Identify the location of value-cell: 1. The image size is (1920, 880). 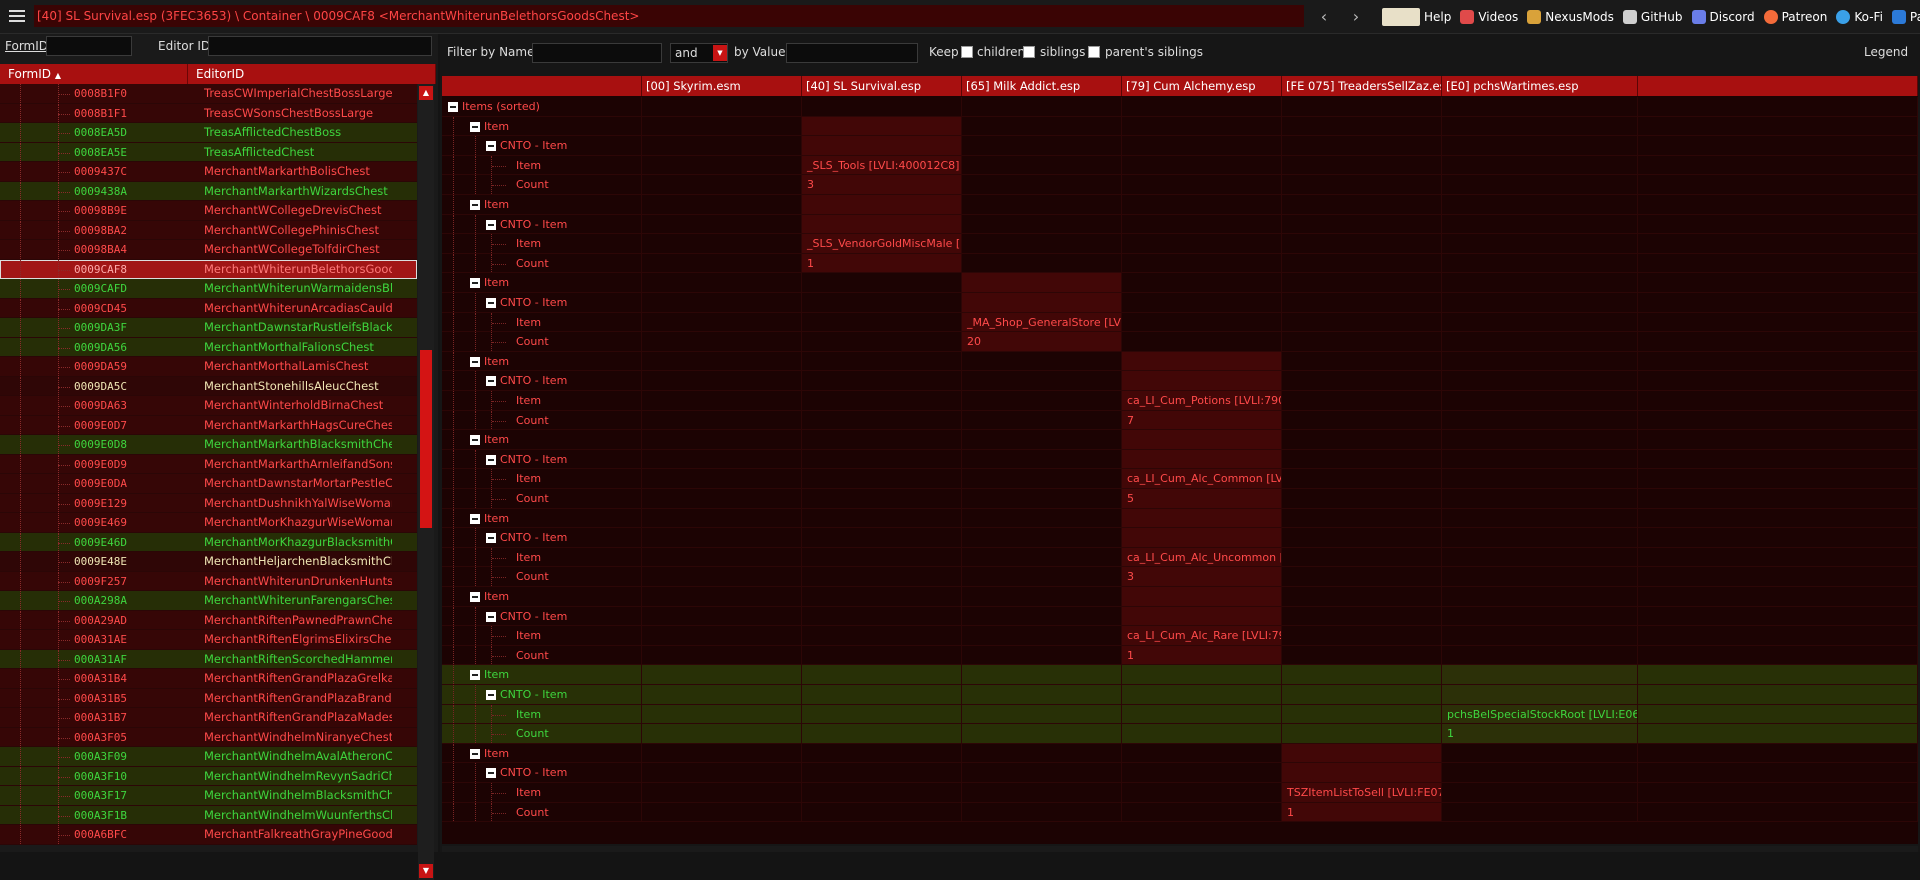
(1540, 733).